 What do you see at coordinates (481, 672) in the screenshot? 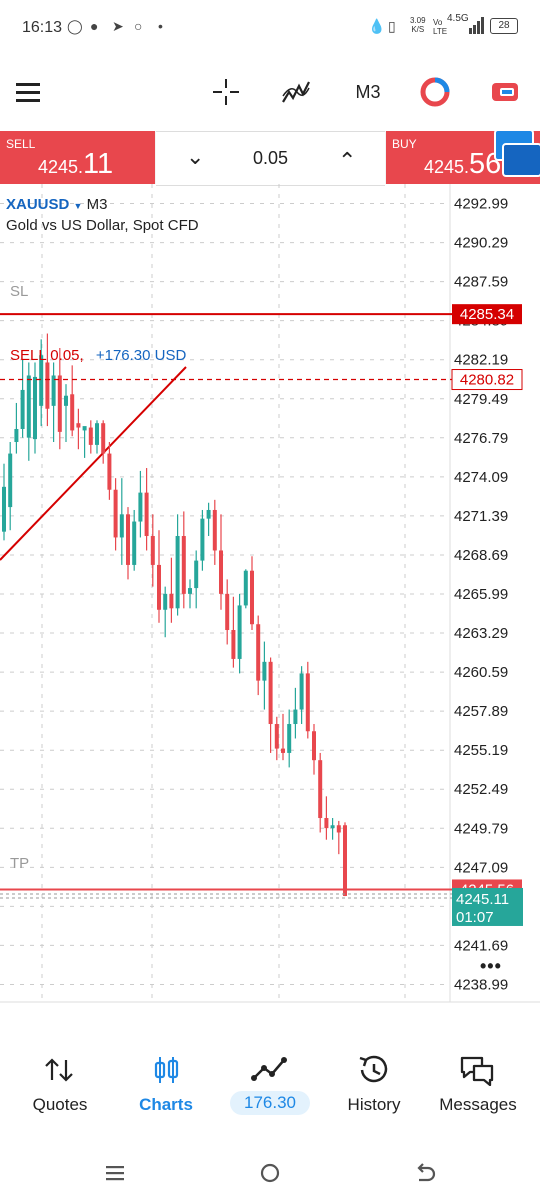
I see `y-tick-label: 4260.59` at bounding box center [481, 672].